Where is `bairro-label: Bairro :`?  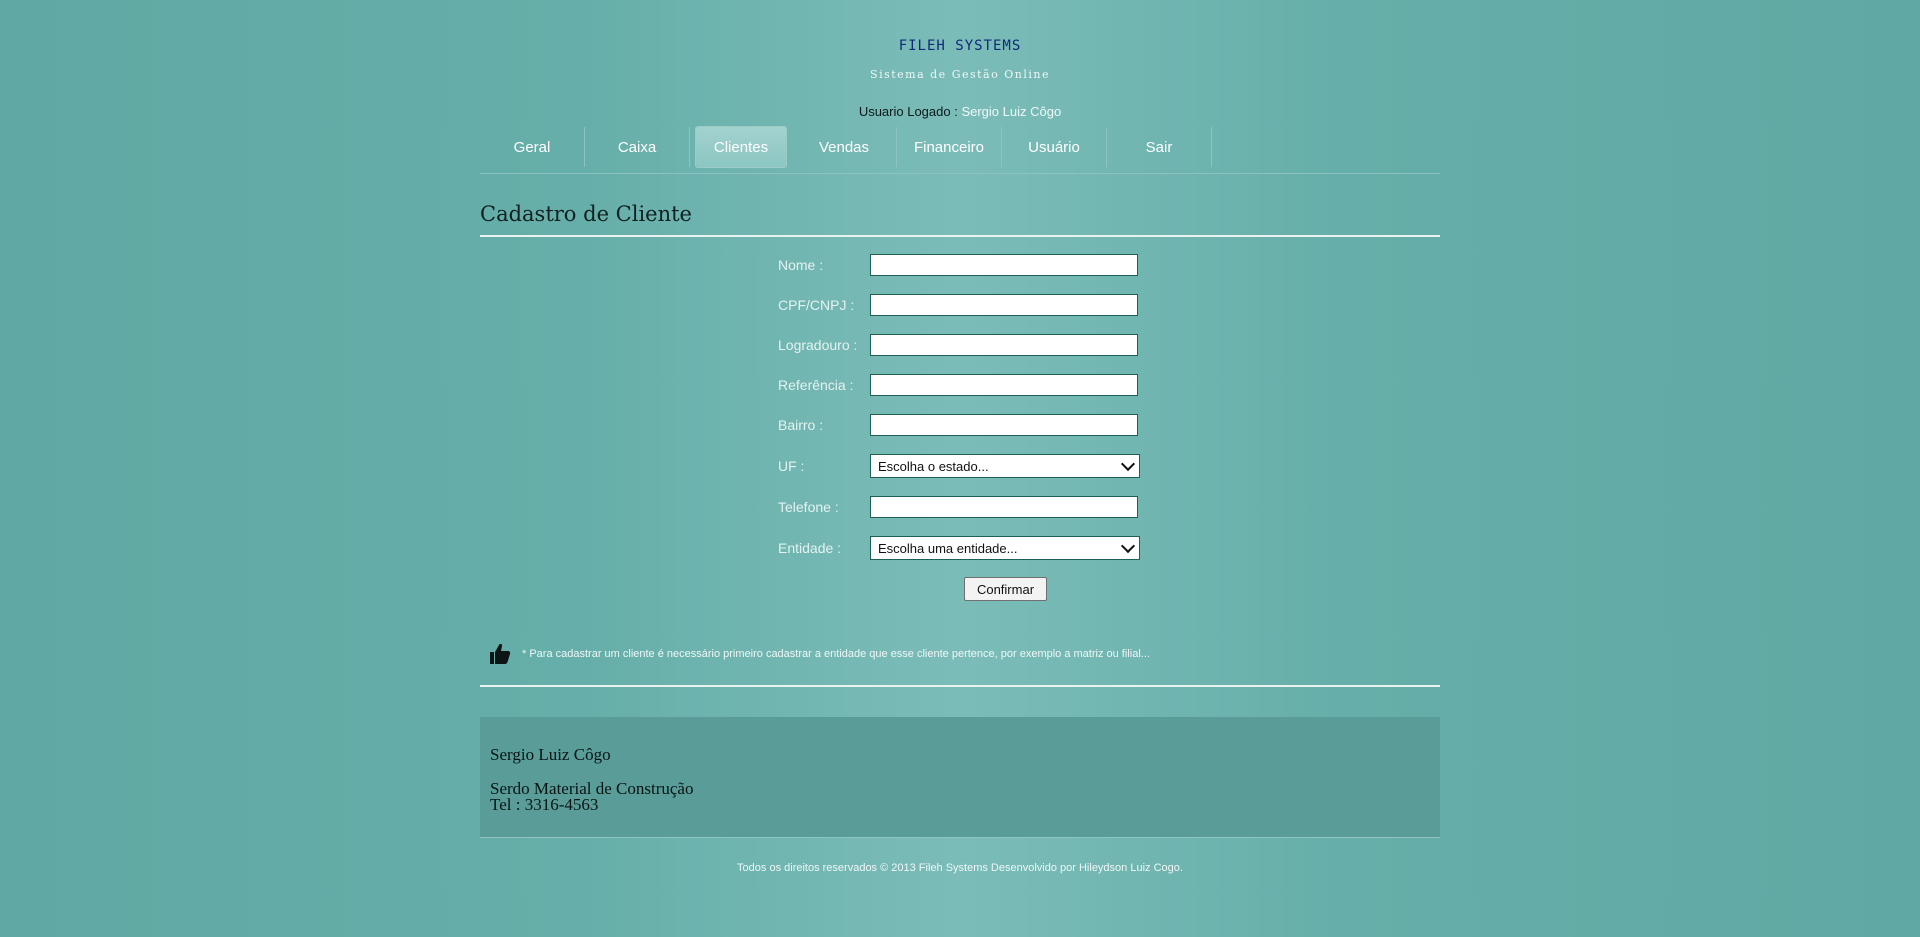 bairro-label: Bairro : is located at coordinates (801, 425).